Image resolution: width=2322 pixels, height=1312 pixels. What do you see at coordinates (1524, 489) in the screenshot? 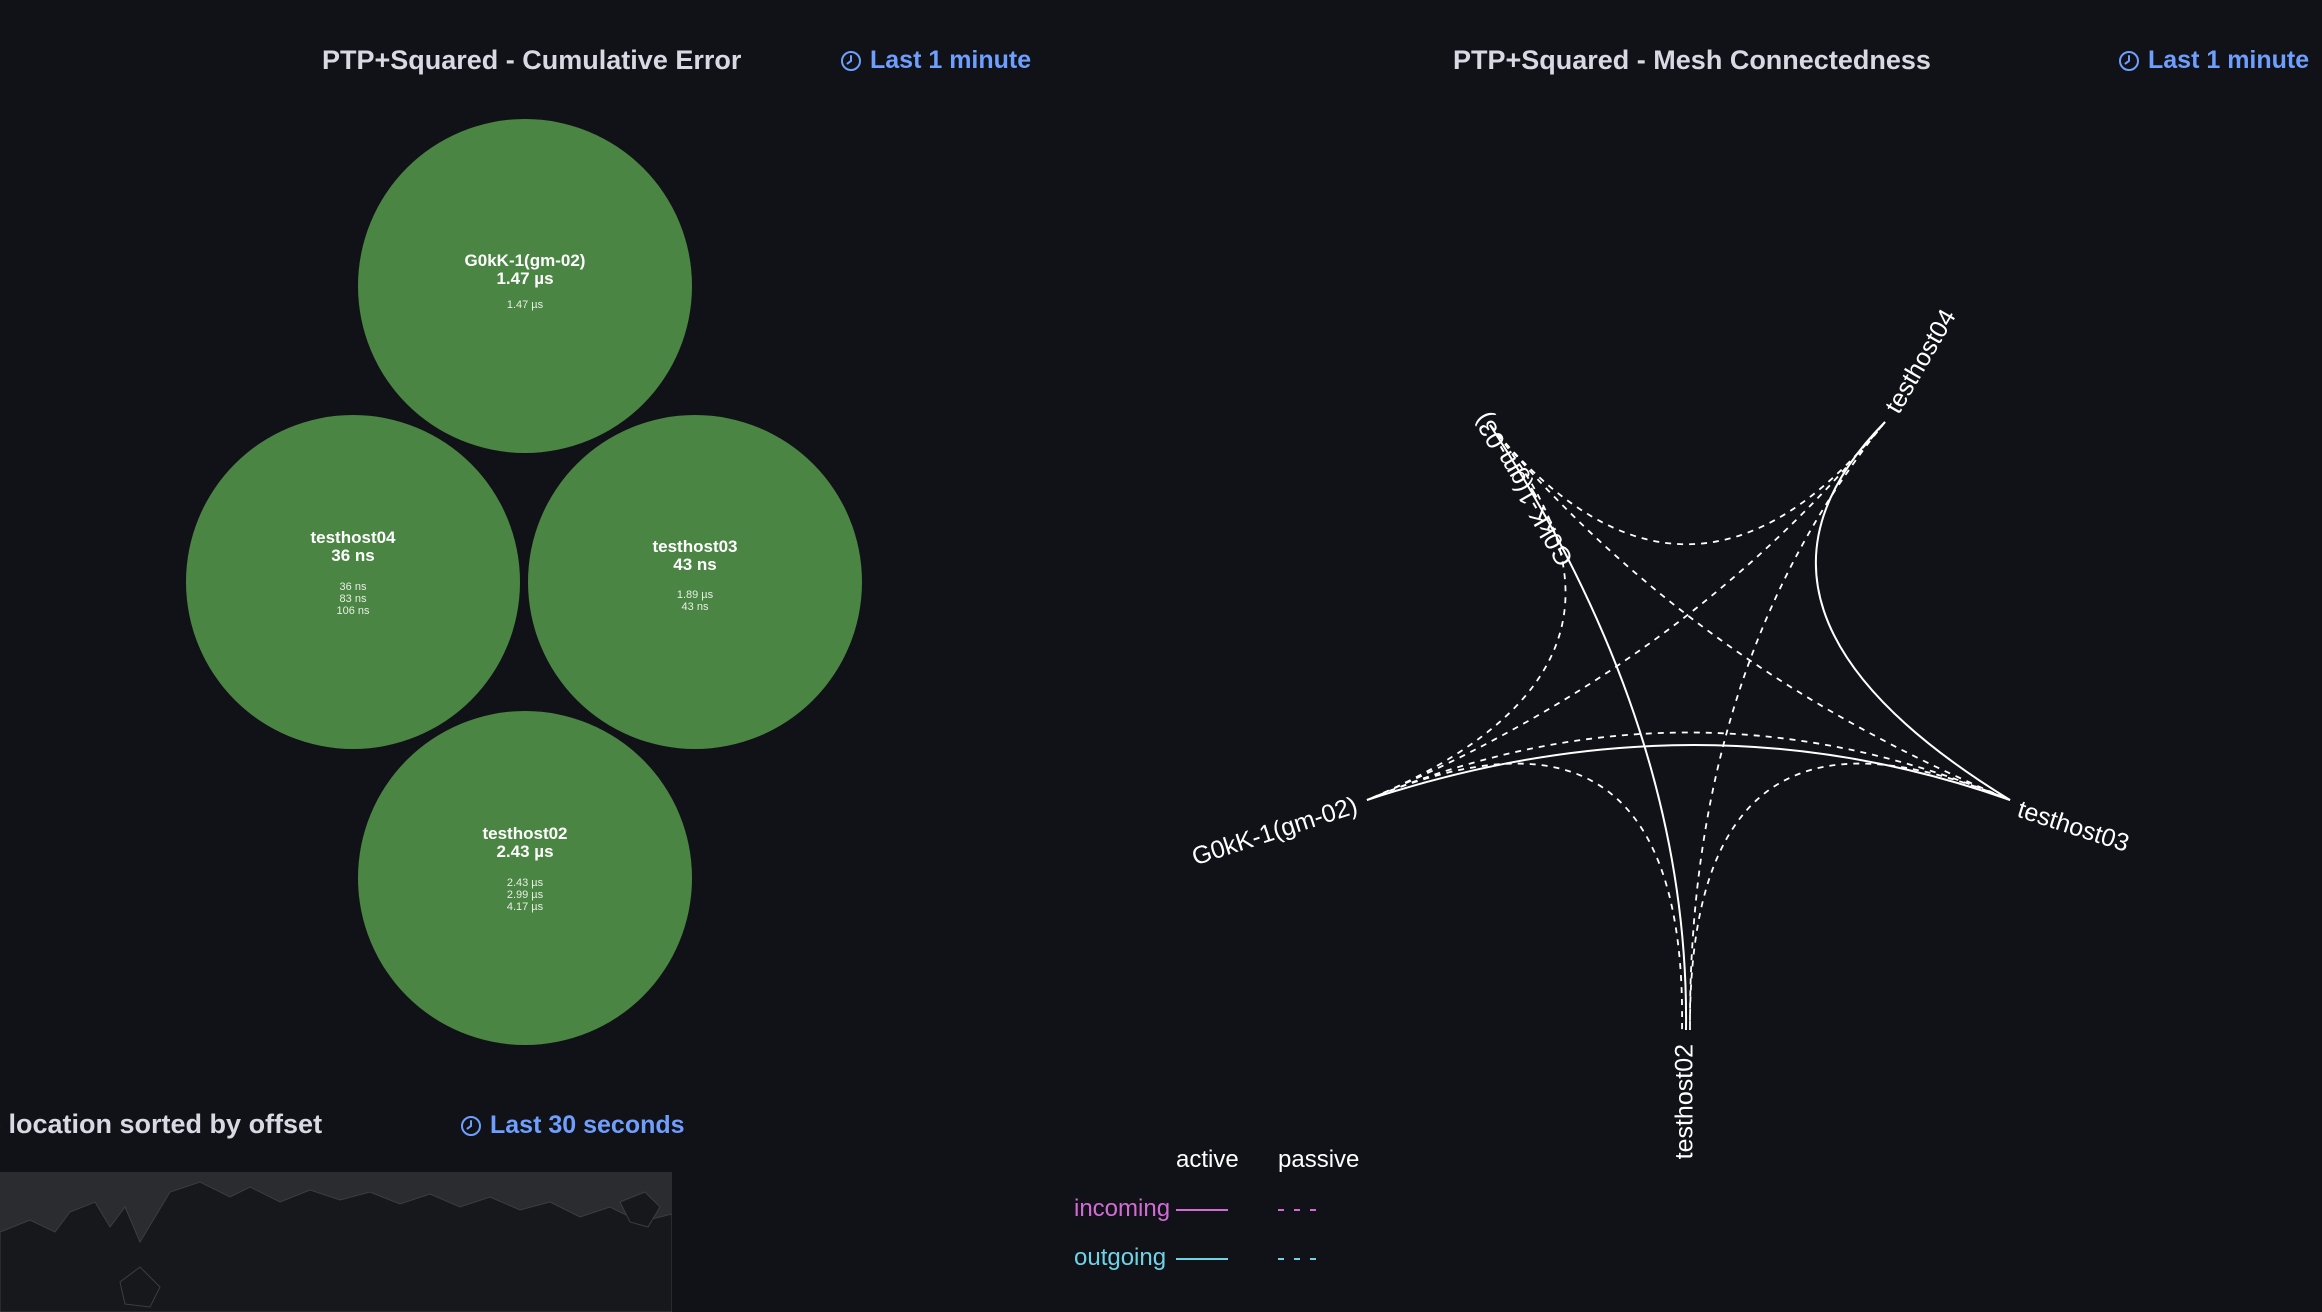
I see `mesh-node-label: G0kK-1(gm-03)` at bounding box center [1524, 489].